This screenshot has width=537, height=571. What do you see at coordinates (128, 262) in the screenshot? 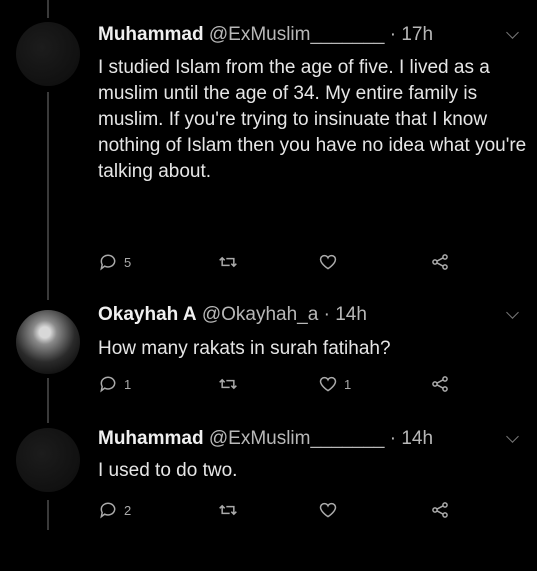
I see `reply-count: 5` at bounding box center [128, 262].